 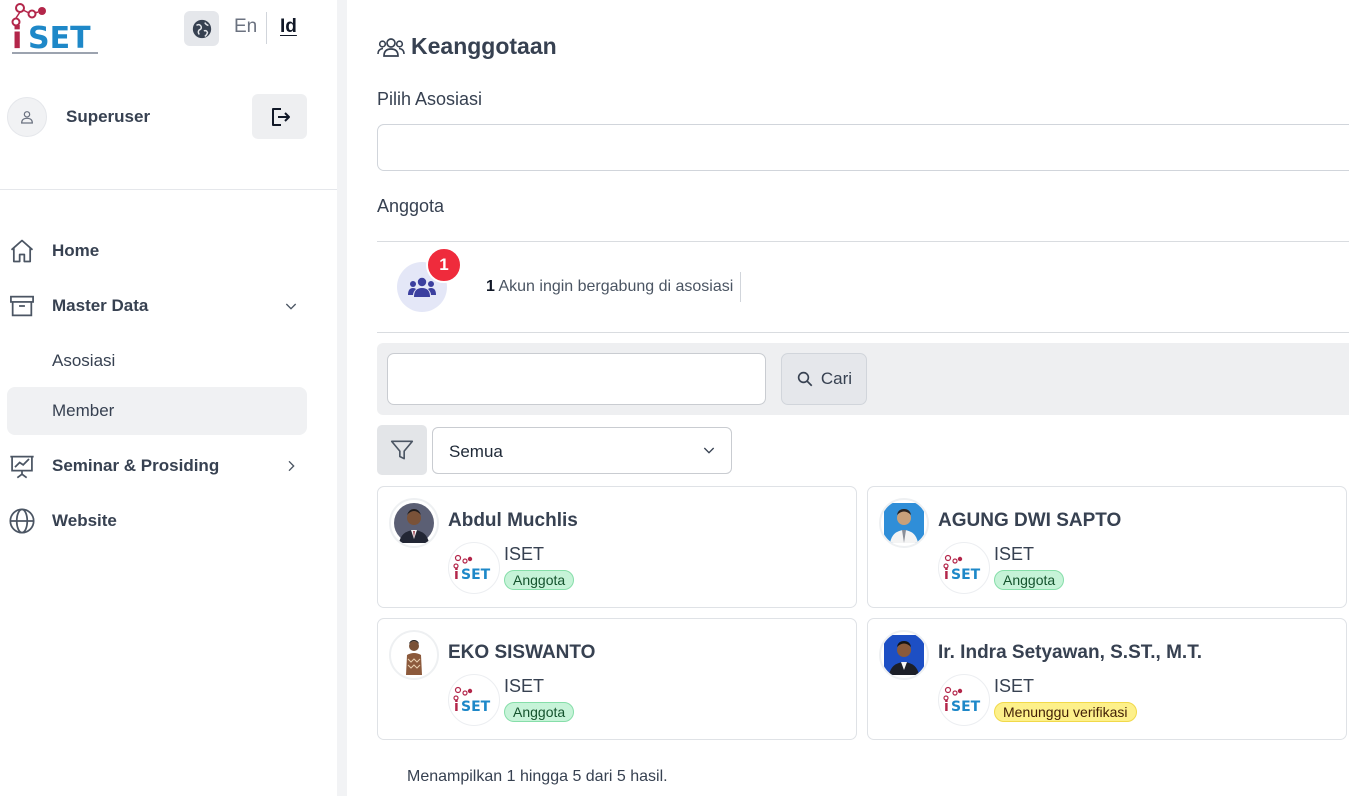 What do you see at coordinates (342, 398) in the screenshot?
I see `sidebar-gutter` at bounding box center [342, 398].